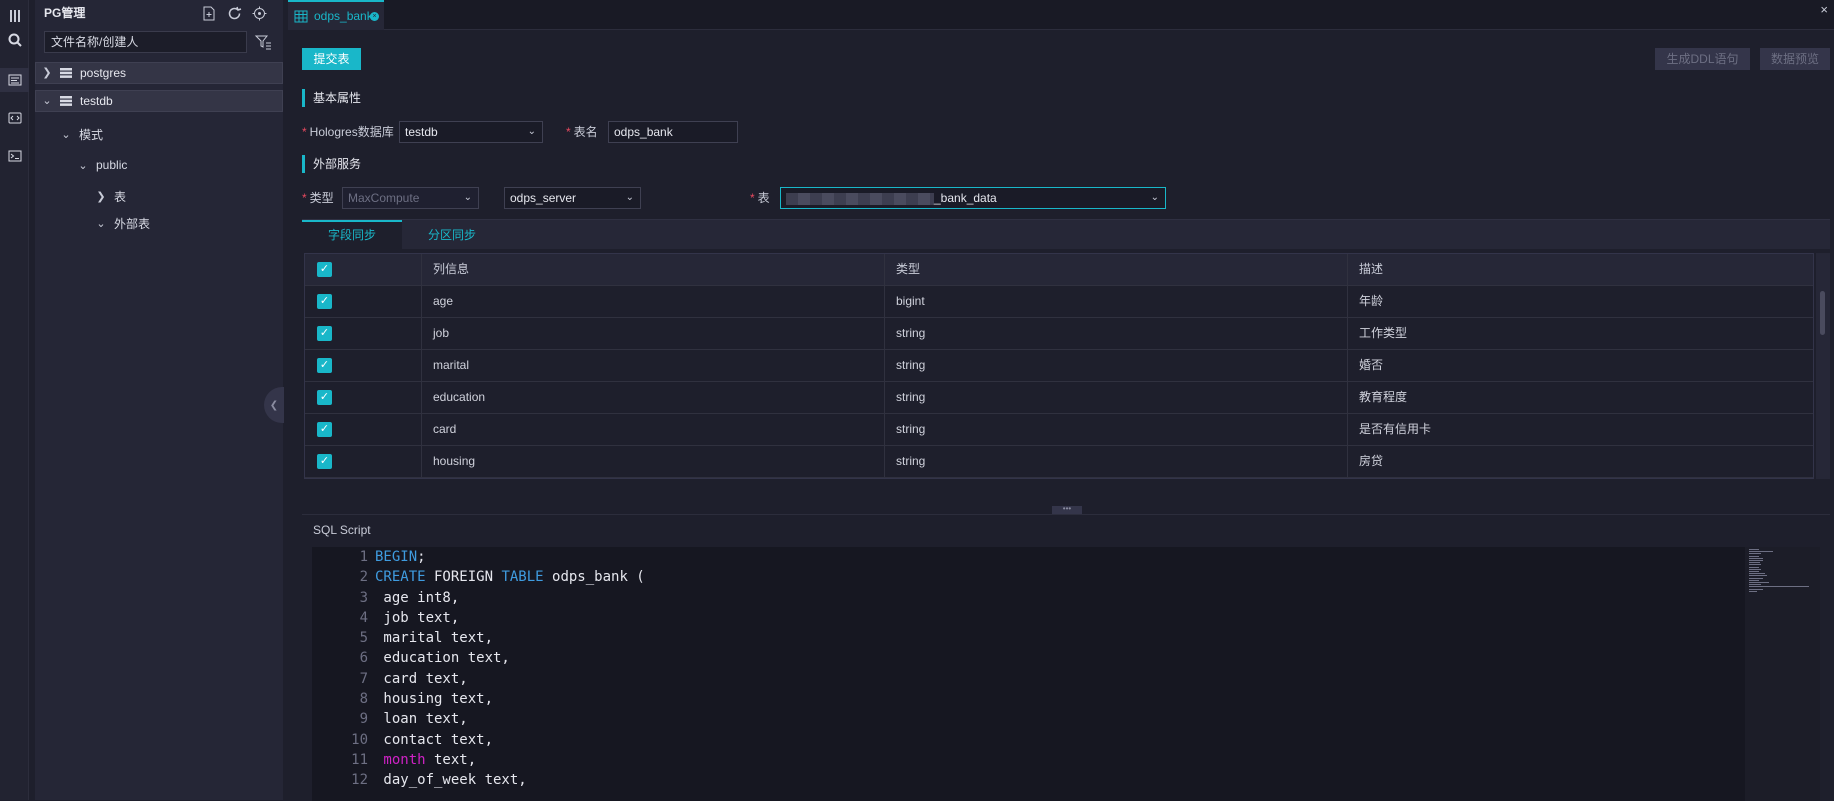 The image size is (1834, 801). I want to click on code-line: job text,, so click(510, 618).